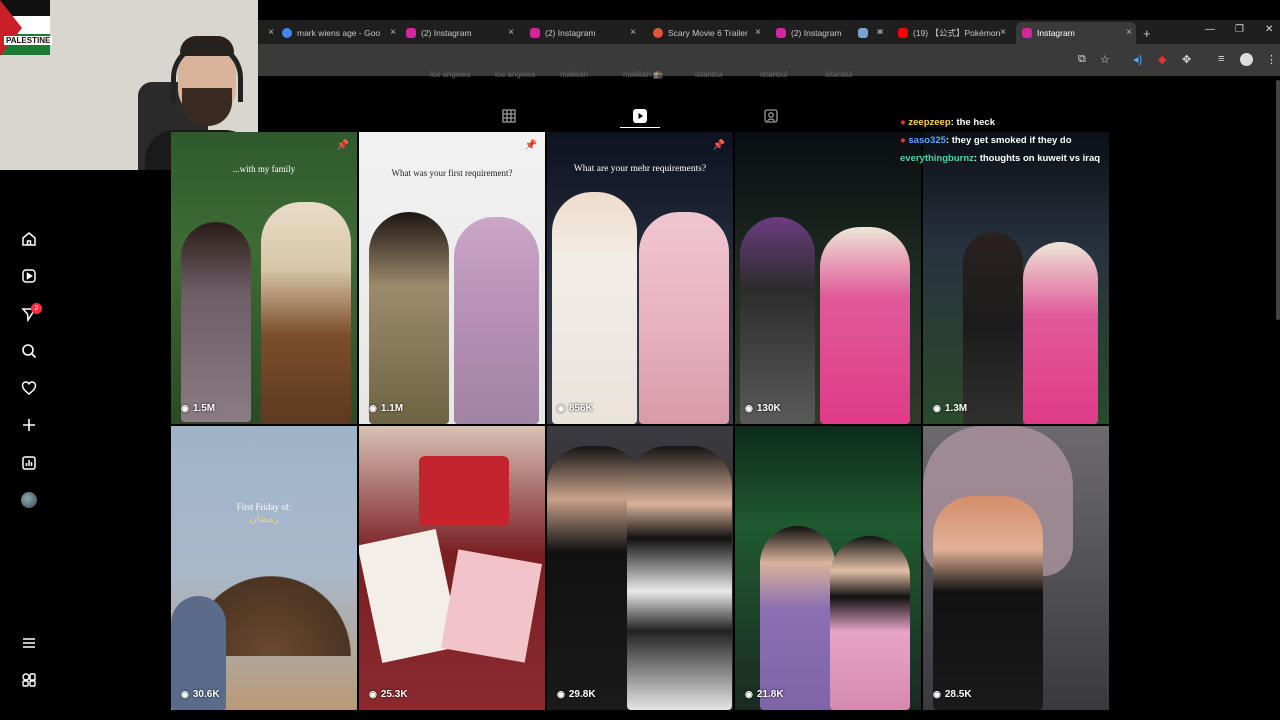  I want to click on profile-avatar-icon, so click(1246, 59).